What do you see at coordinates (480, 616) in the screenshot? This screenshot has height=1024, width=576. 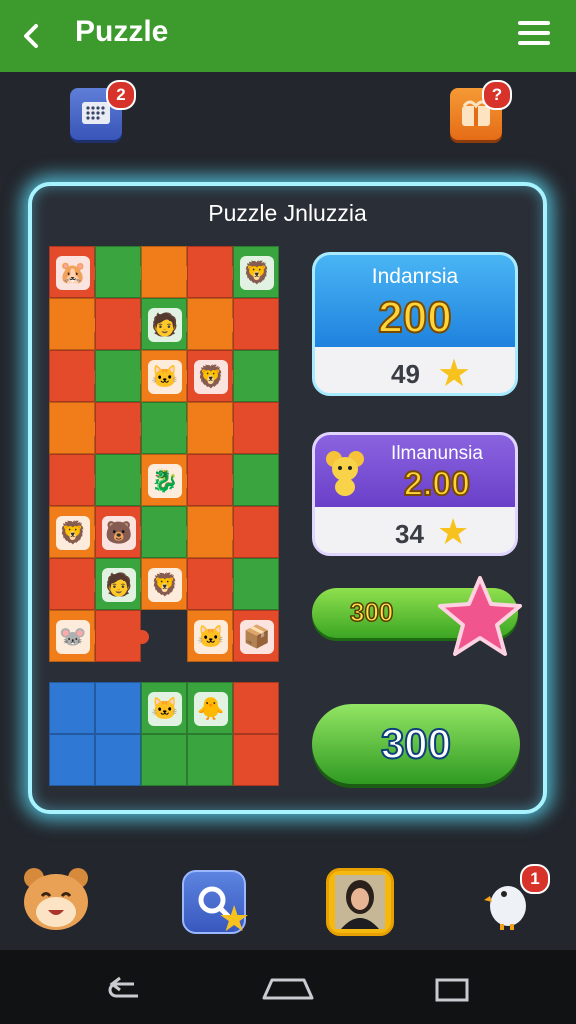 I see `pink-star-icon` at bounding box center [480, 616].